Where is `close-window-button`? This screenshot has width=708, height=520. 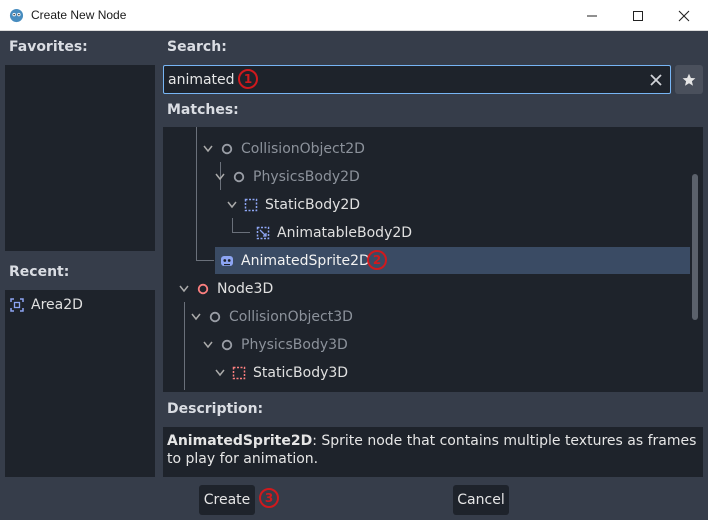
close-window-button is located at coordinates (684, 15).